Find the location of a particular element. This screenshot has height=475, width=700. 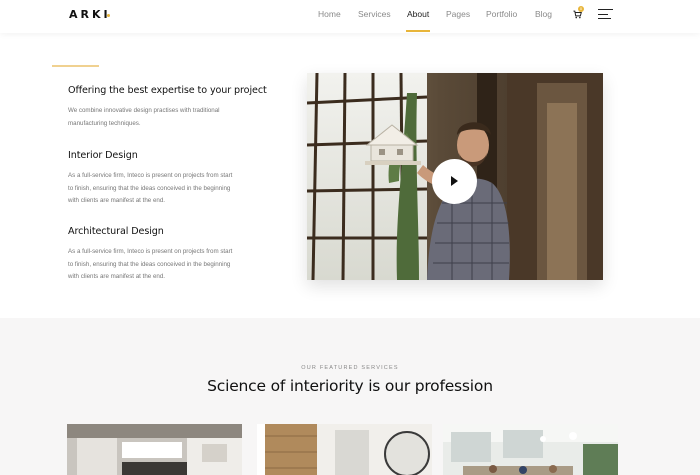

nav-about: About is located at coordinates (418, 14).